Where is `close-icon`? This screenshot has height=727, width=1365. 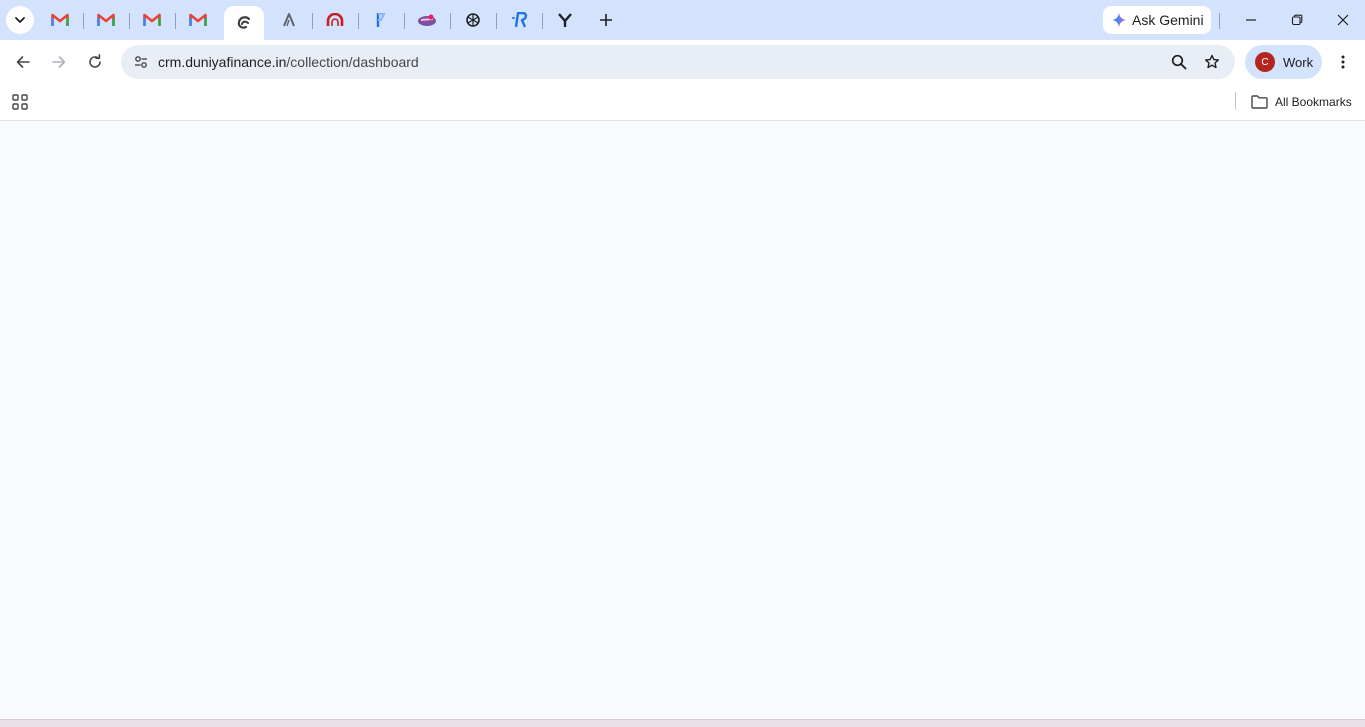
close-icon is located at coordinates (1343, 20).